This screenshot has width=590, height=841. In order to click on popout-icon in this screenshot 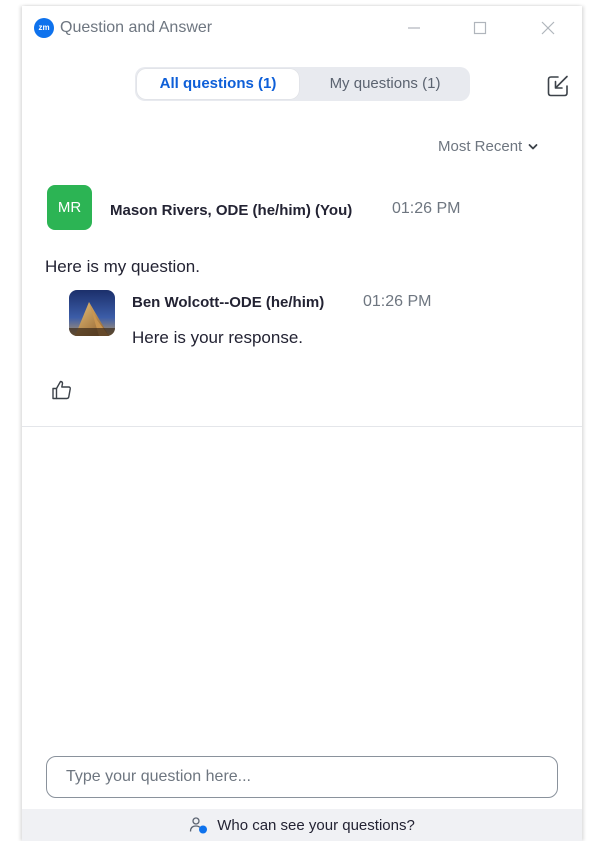, I will do `click(557, 86)`.